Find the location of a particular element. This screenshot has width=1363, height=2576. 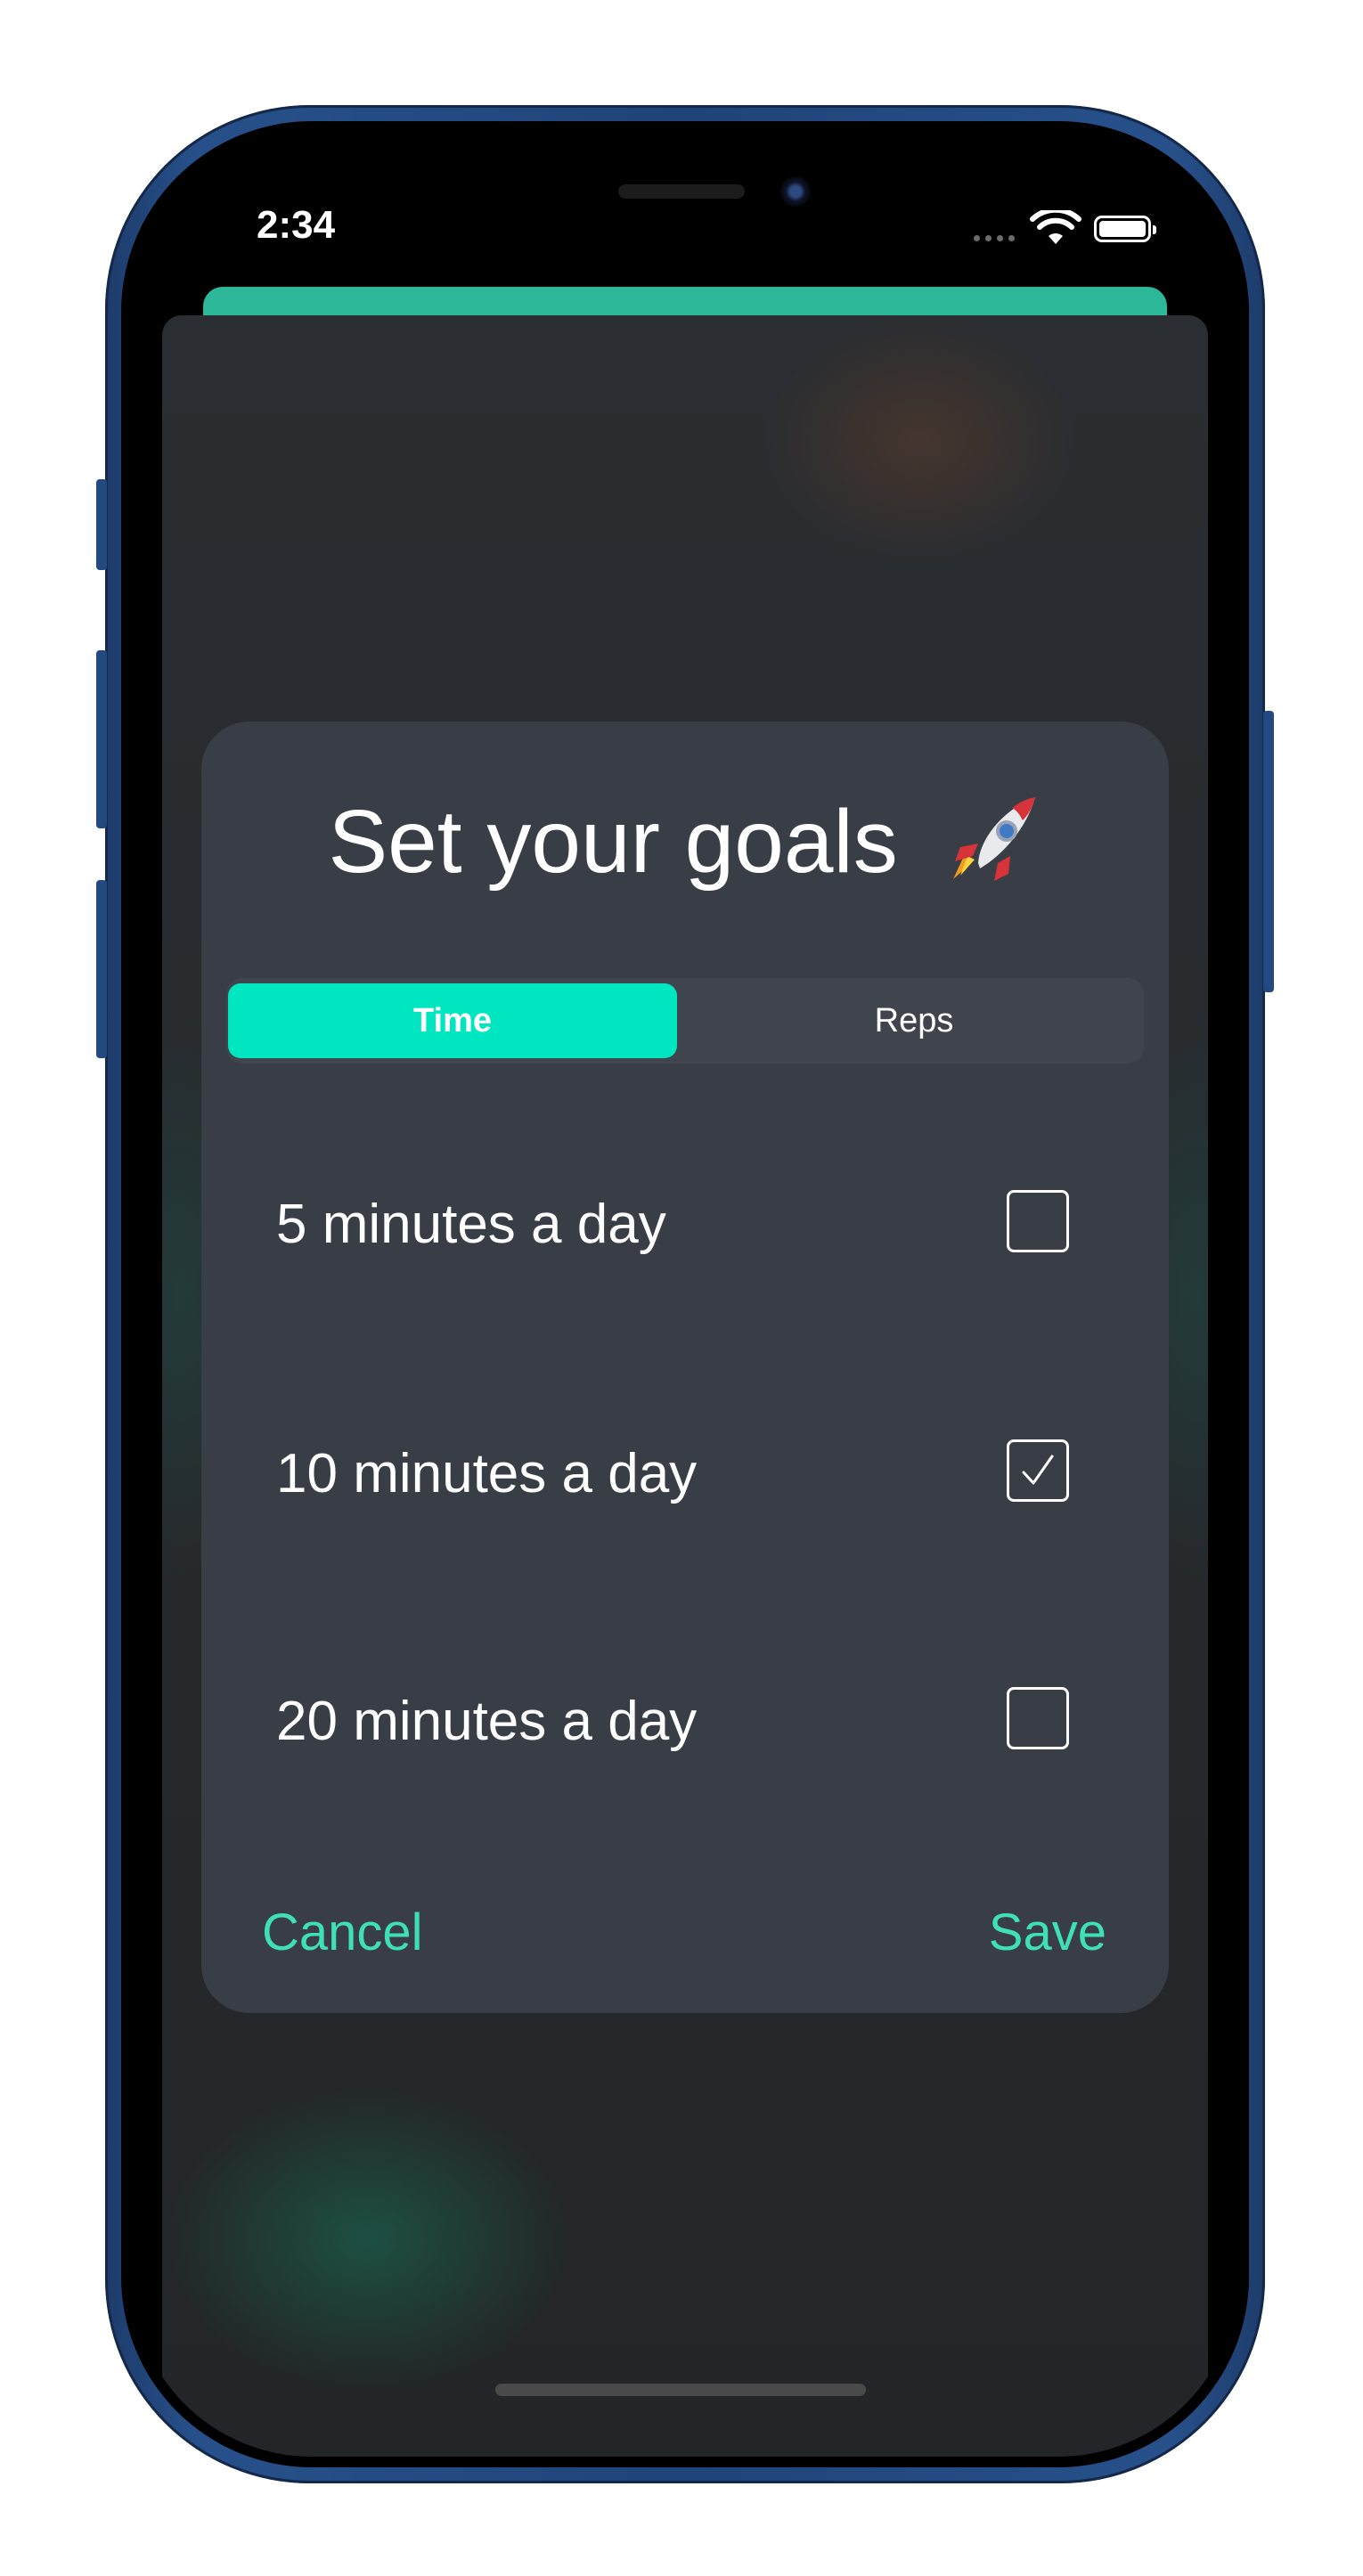

option-row-5-minutes: 5 minutes a day is located at coordinates (686, 1225).